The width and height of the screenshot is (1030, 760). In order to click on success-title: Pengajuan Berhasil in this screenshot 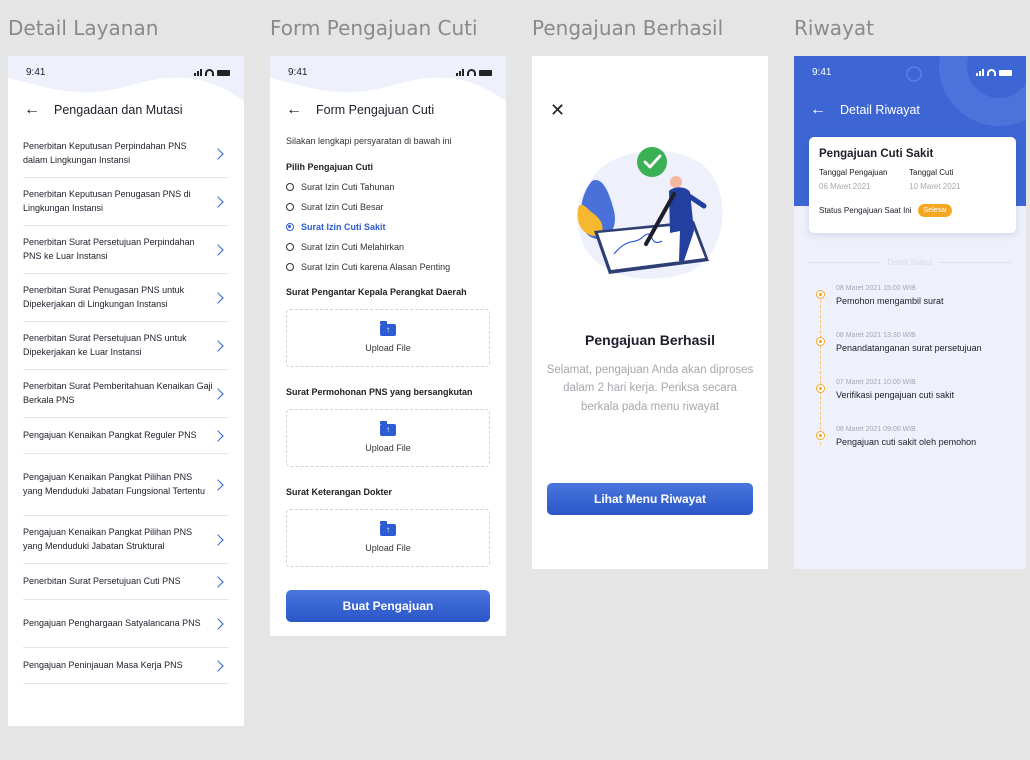, I will do `click(650, 340)`.